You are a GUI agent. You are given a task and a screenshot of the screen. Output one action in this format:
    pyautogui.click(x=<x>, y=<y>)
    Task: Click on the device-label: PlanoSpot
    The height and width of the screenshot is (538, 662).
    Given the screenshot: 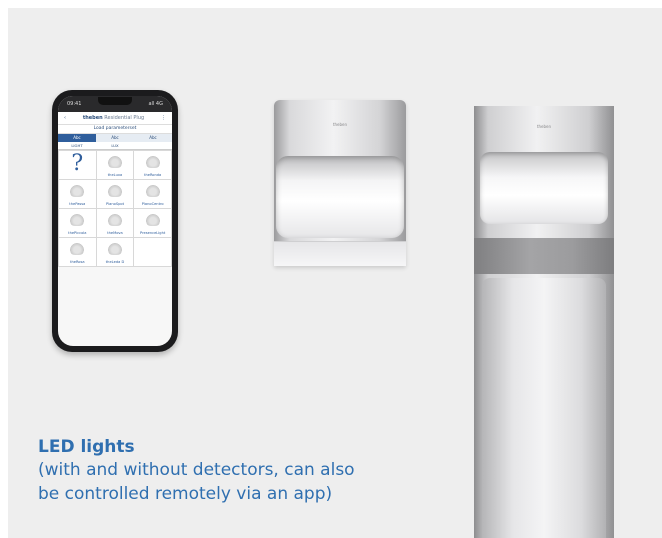 What is the action you would take?
    pyautogui.click(x=114, y=204)
    